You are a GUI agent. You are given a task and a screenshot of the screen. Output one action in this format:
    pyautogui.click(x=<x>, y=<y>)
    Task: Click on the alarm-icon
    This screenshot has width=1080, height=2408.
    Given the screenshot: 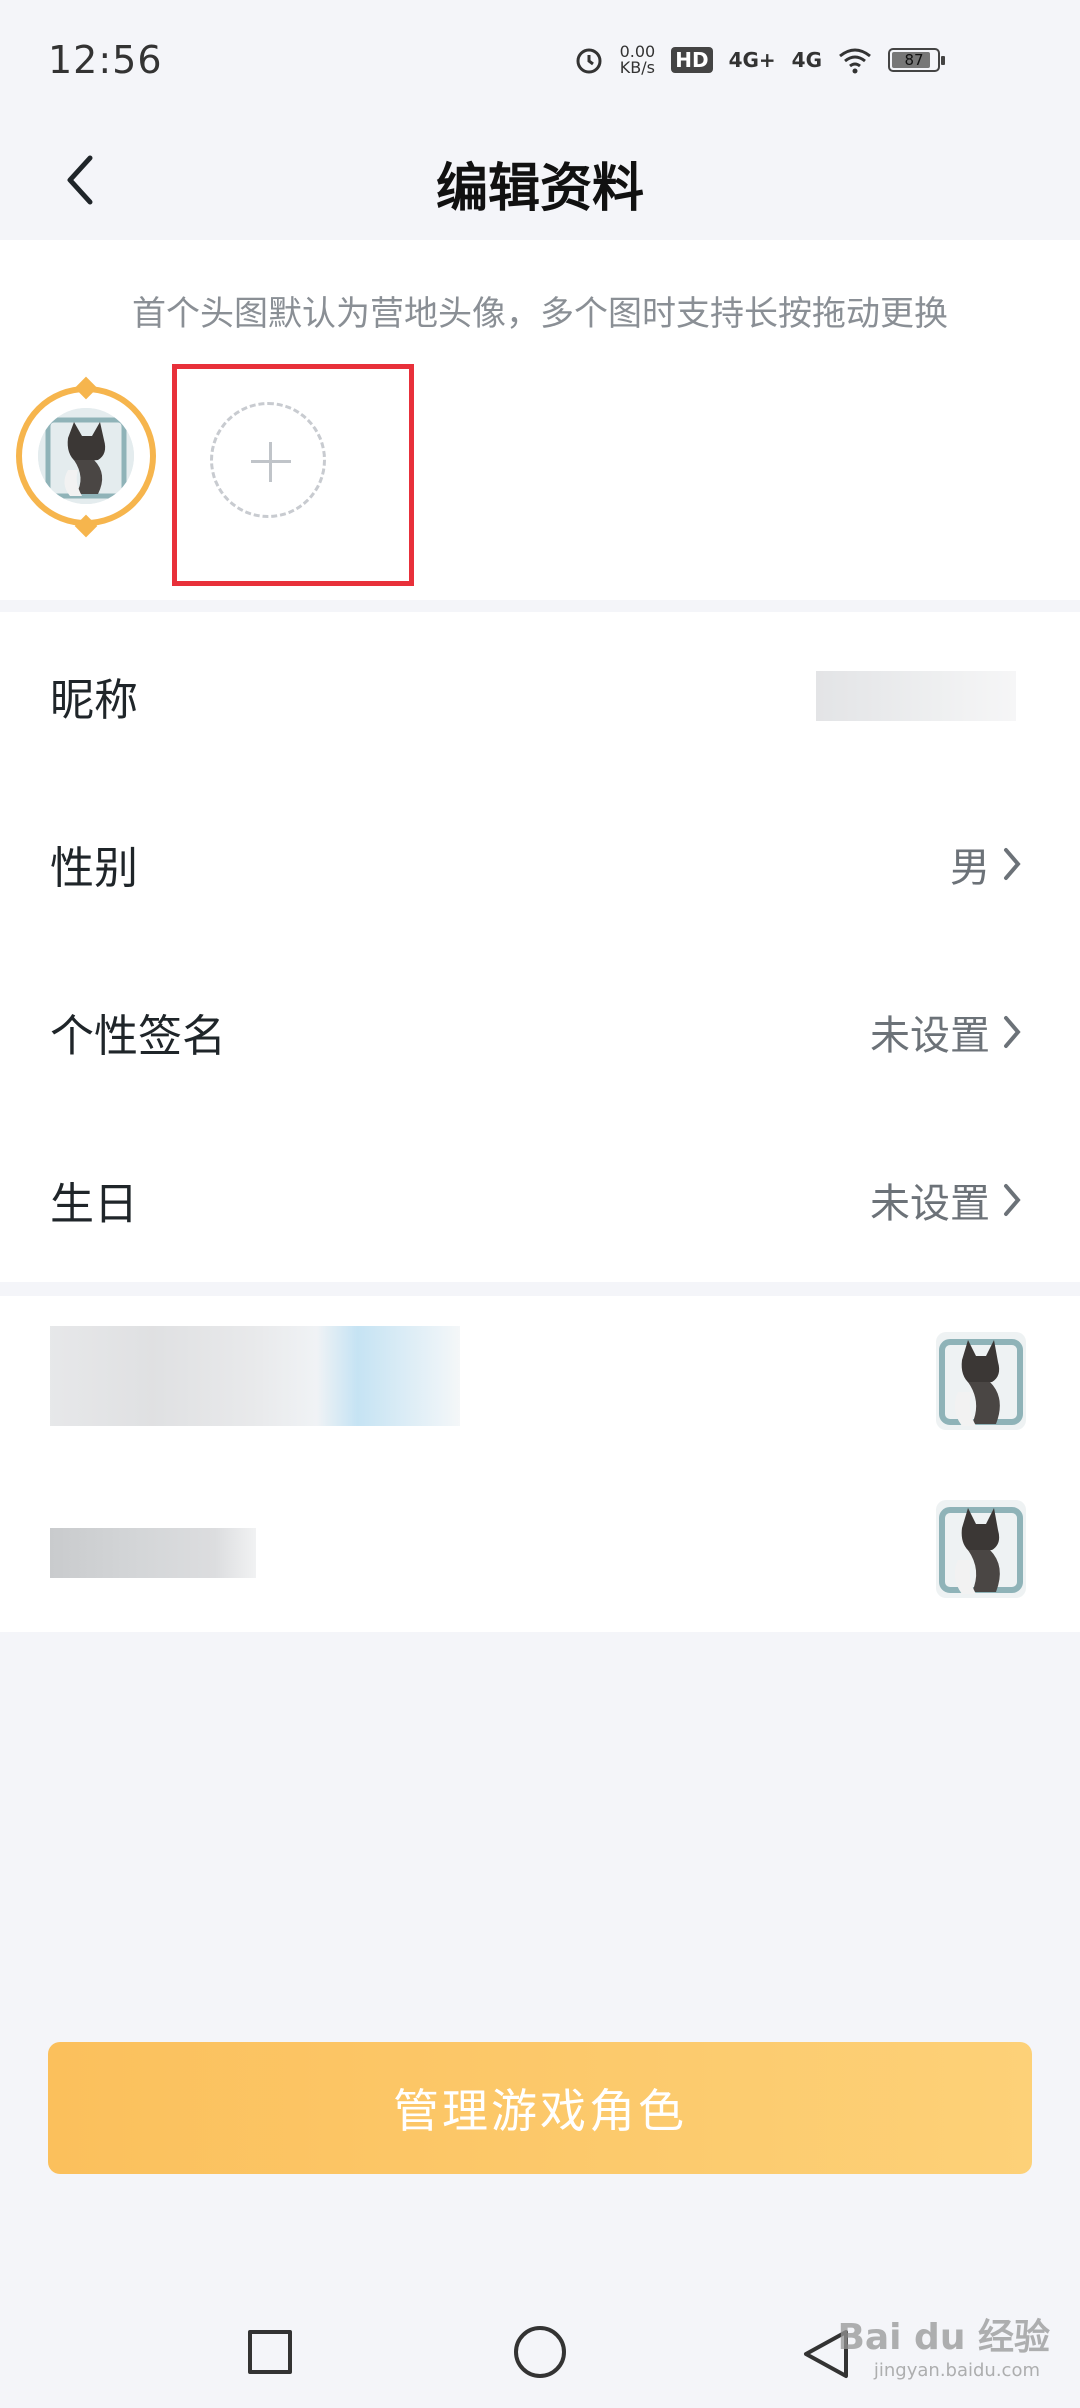 What is the action you would take?
    pyautogui.click(x=589, y=61)
    